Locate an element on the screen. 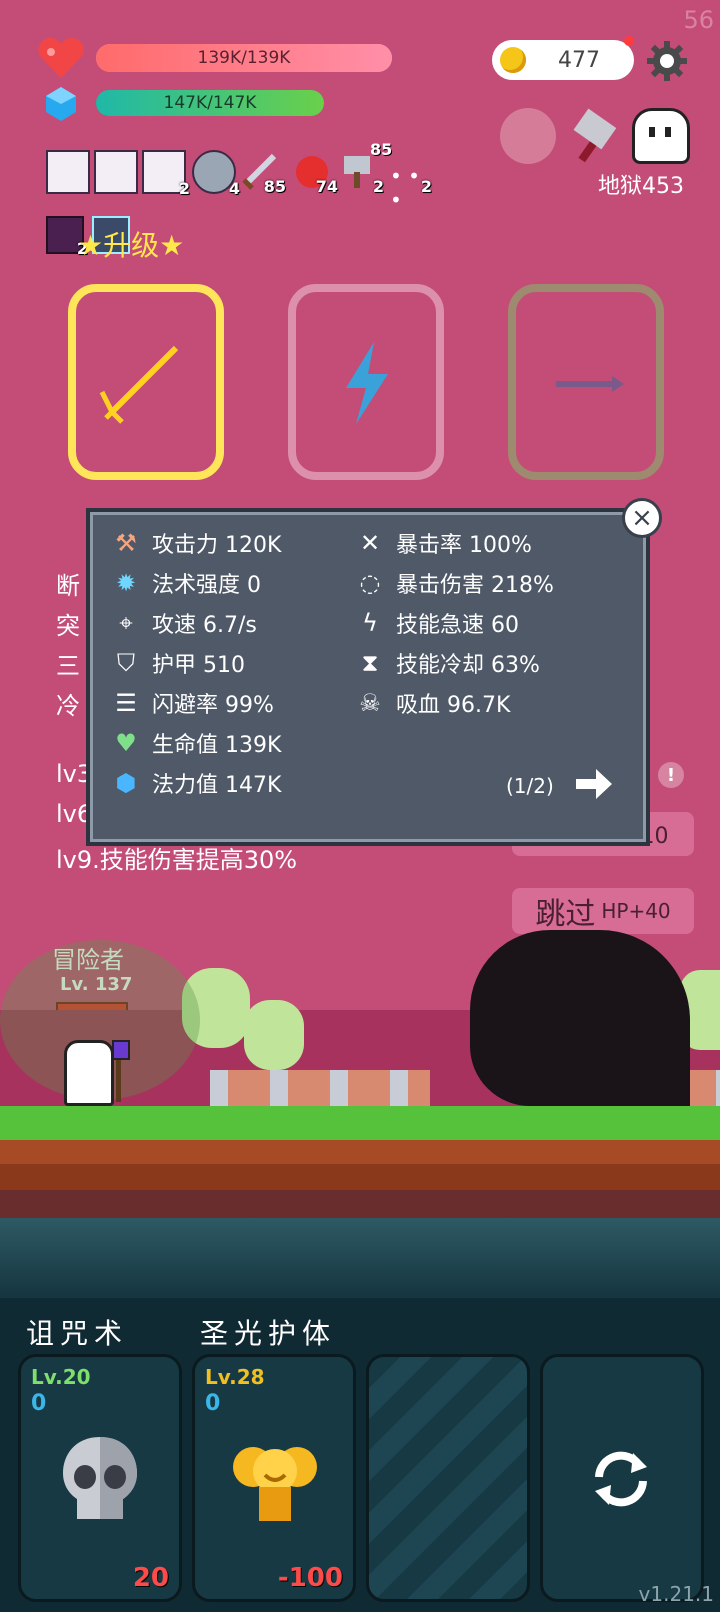 This screenshot has width=720, height=1612. gear-icon is located at coordinates (667, 61).